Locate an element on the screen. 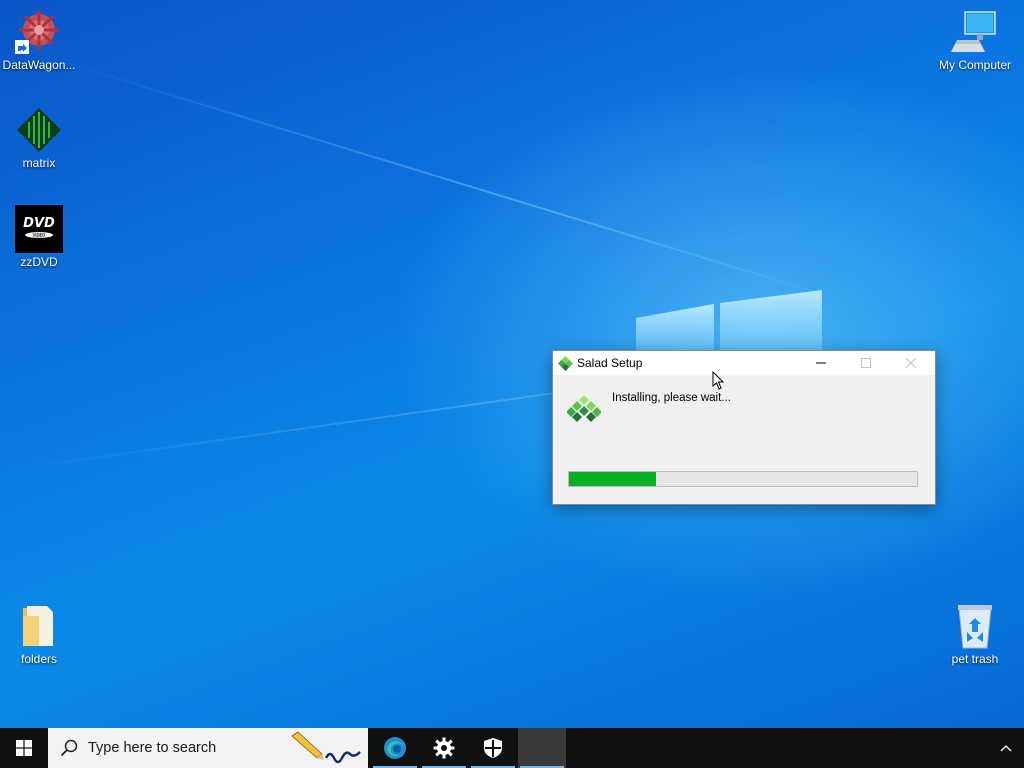 This screenshot has width=1024, height=768. folder-icon is located at coordinates (39, 626).